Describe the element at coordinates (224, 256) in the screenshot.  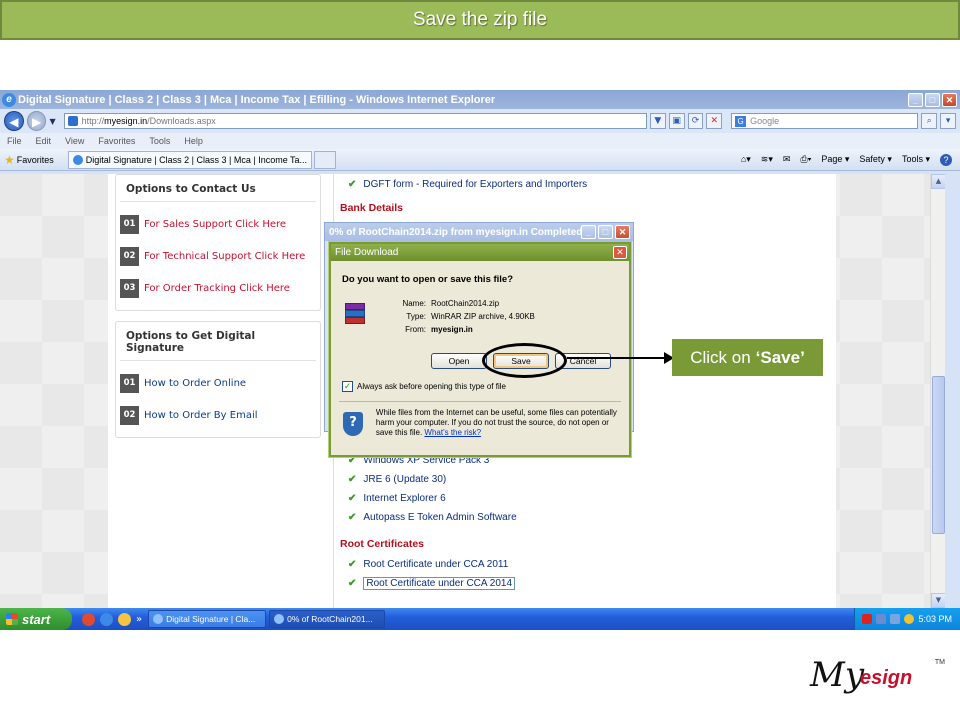
I see `technical-support-link: For Technical Support Click Here` at that location.